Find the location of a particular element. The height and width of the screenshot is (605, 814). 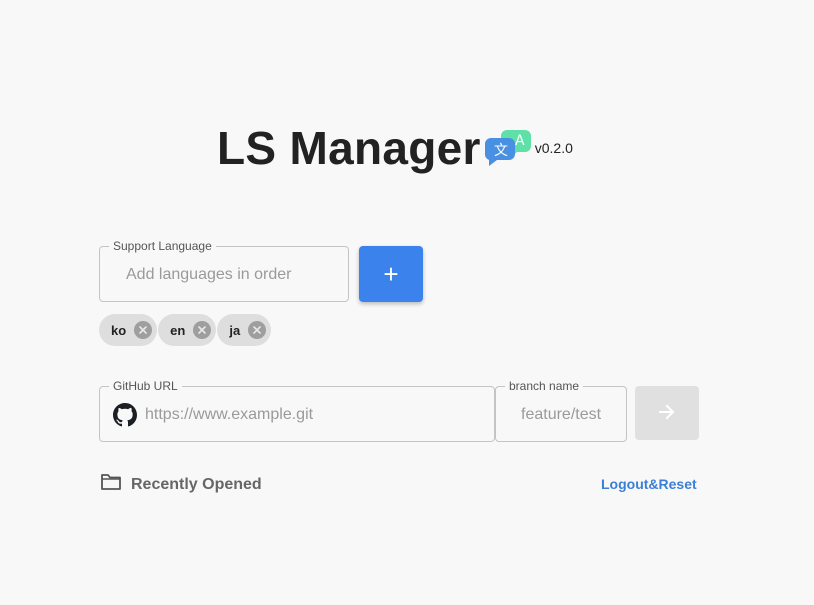

github-url-field: GitHub URL is located at coordinates (297, 410).